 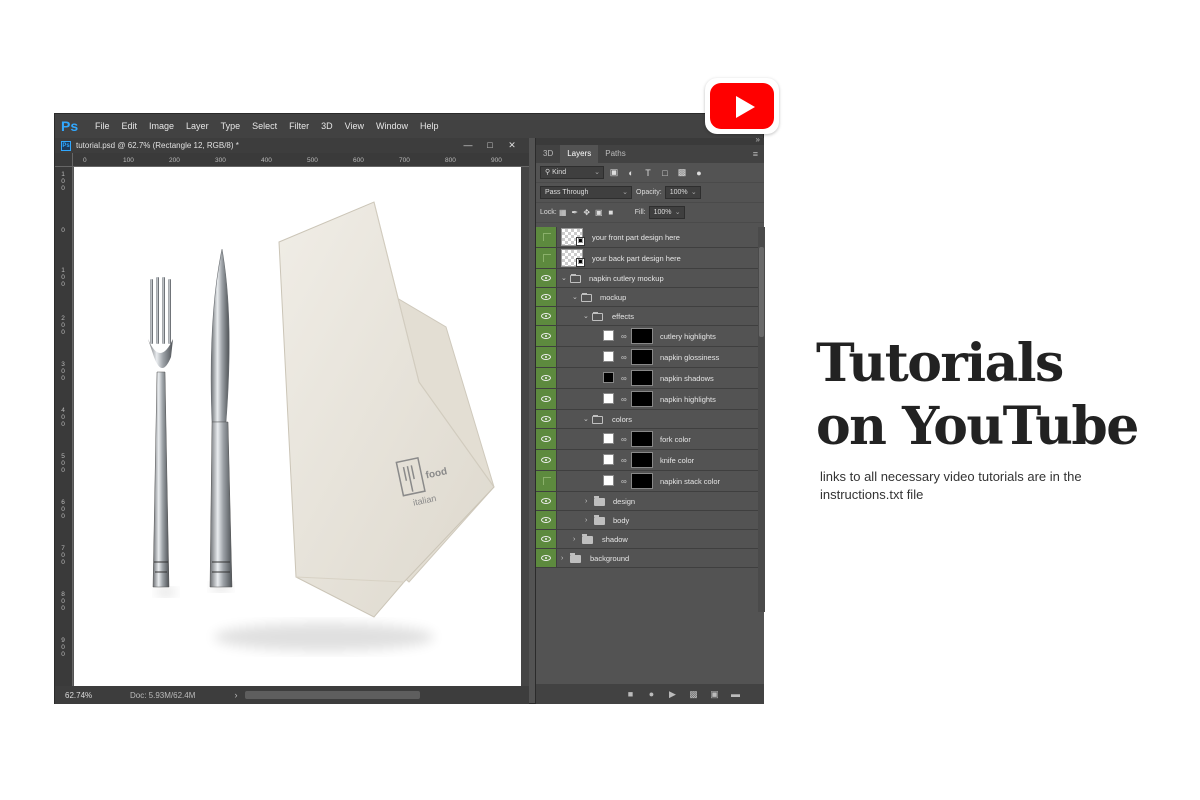 What do you see at coordinates (651, 694) in the screenshot?
I see `add-style-icon: ●` at bounding box center [651, 694].